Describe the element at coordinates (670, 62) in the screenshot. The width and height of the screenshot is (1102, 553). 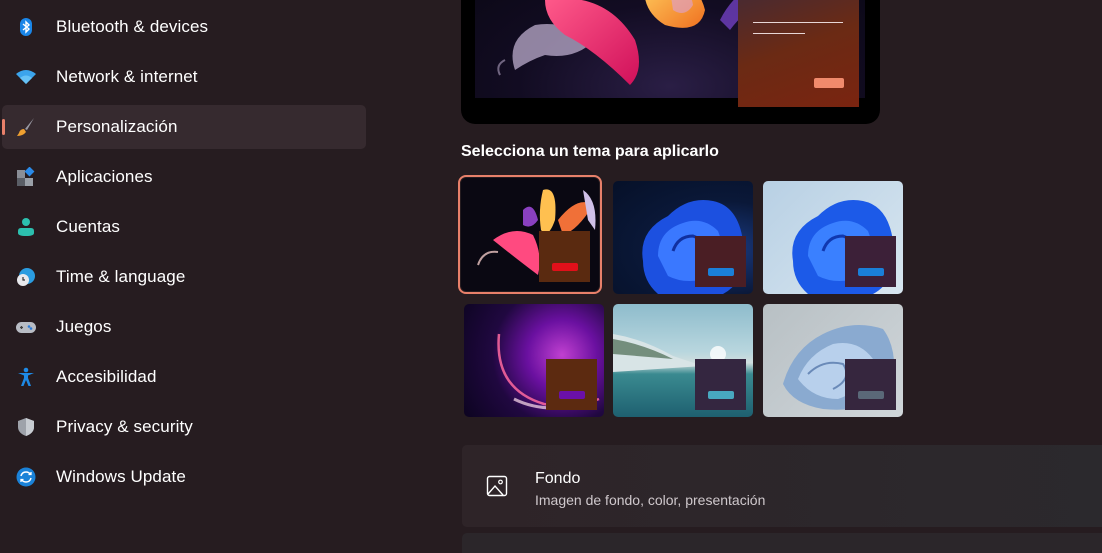
I see `theme-preview` at that location.